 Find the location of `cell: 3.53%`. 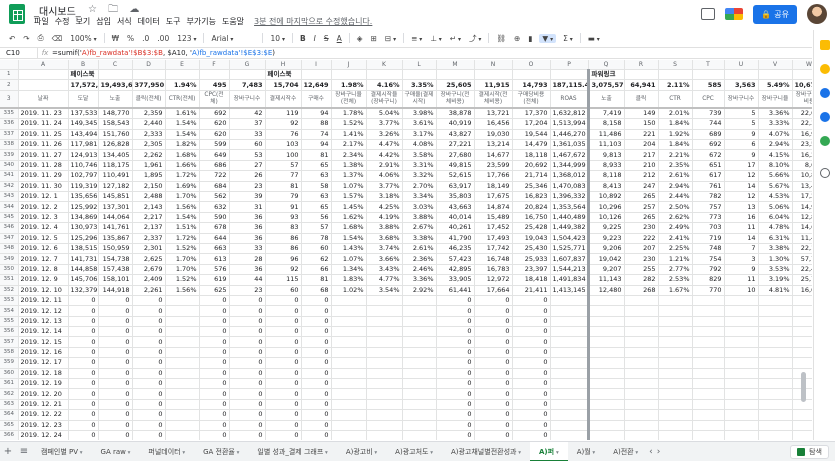

cell: 3.53% is located at coordinates (775, 270).